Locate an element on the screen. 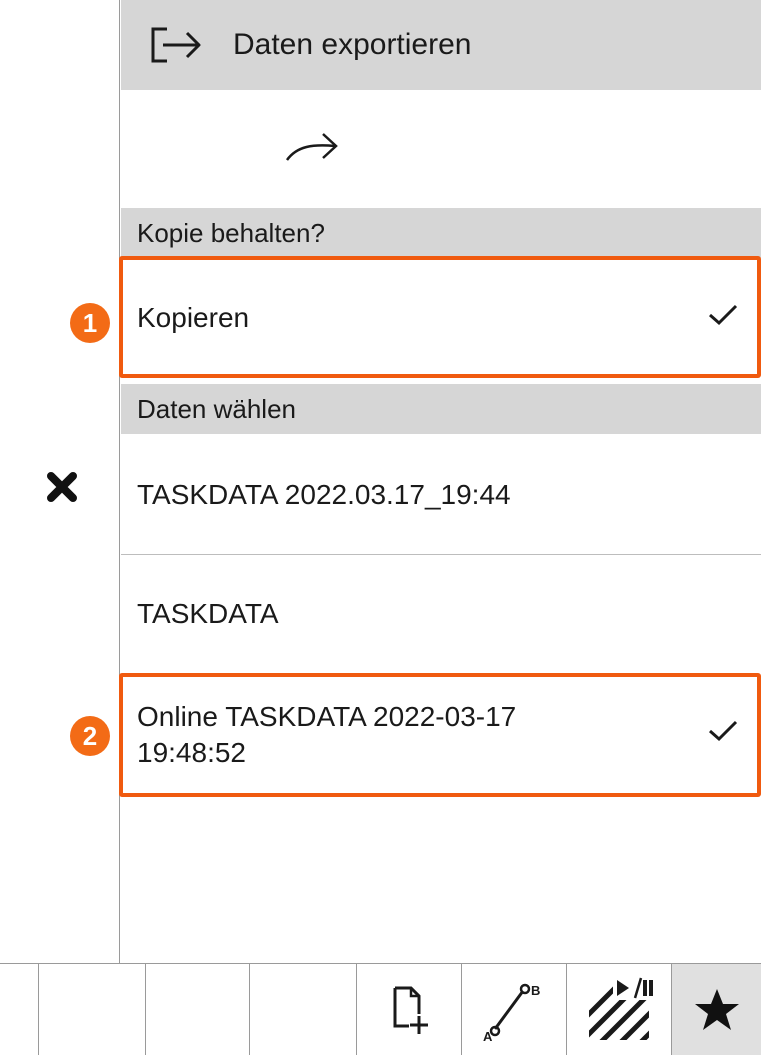 The image size is (761, 1055). close-icon is located at coordinates (62, 487).